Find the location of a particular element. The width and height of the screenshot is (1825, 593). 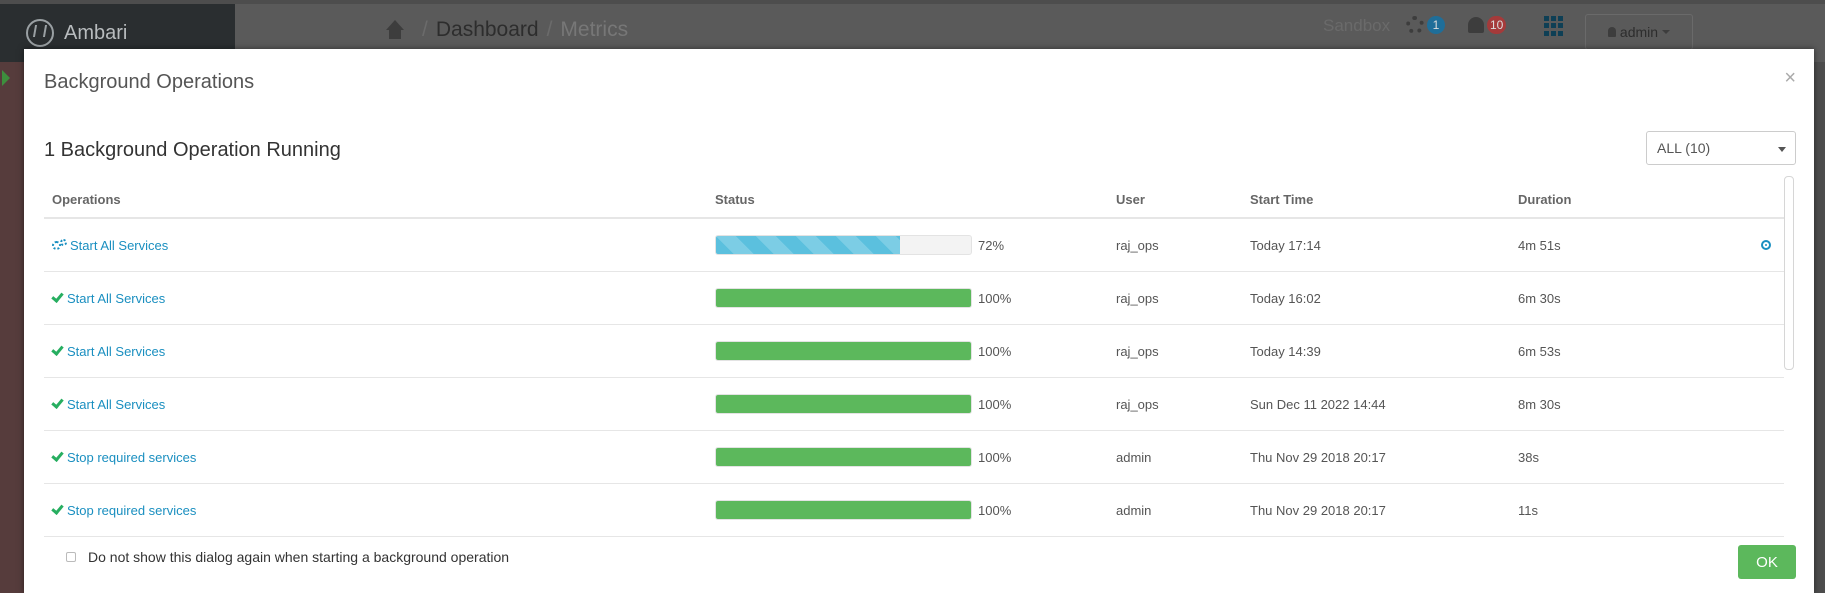

abort-target-icon is located at coordinates (1766, 245).